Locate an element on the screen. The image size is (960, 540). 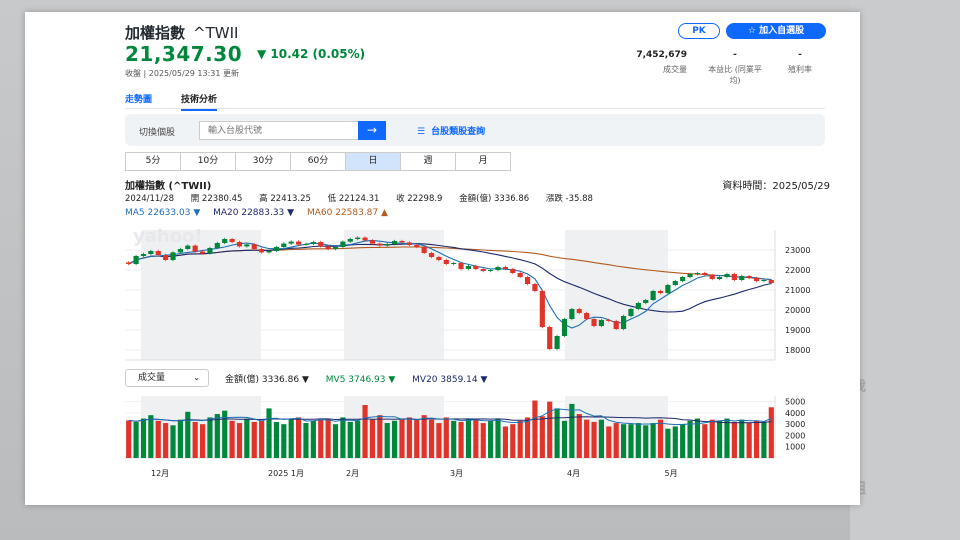
arrow-right-icon: → is located at coordinates (372, 130).